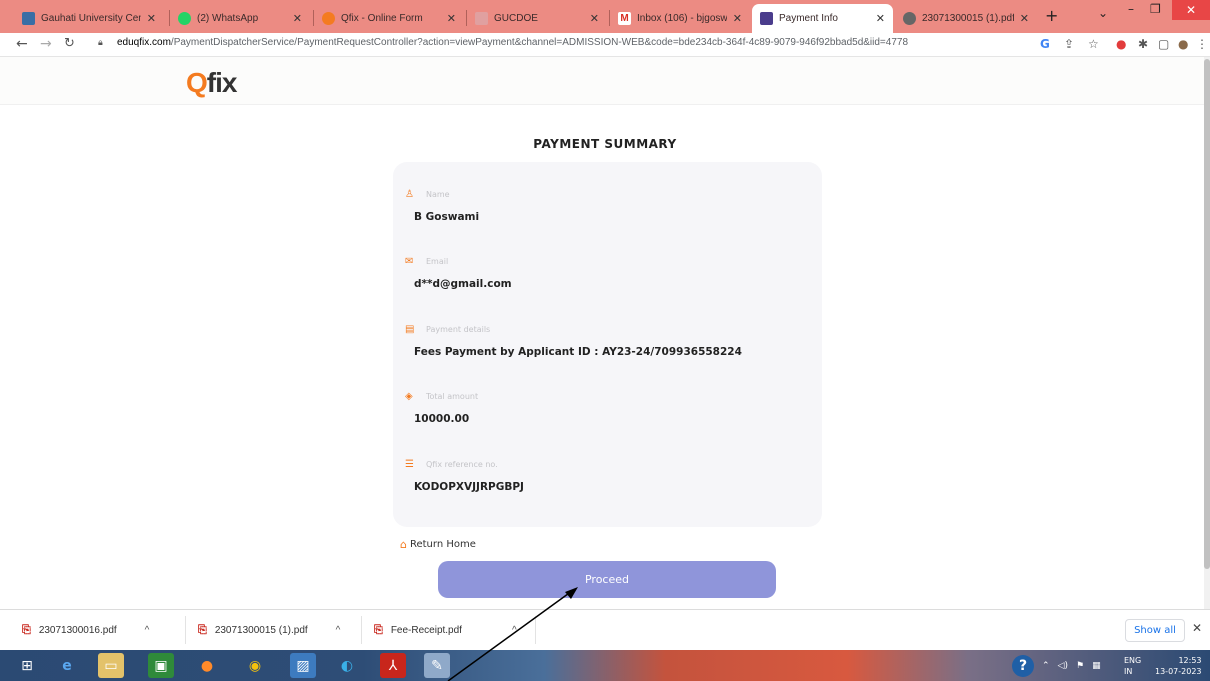 This screenshot has height=681, width=1210. What do you see at coordinates (1178, 666) in the screenshot?
I see `clock: 12:53 13-07-2023` at bounding box center [1178, 666].